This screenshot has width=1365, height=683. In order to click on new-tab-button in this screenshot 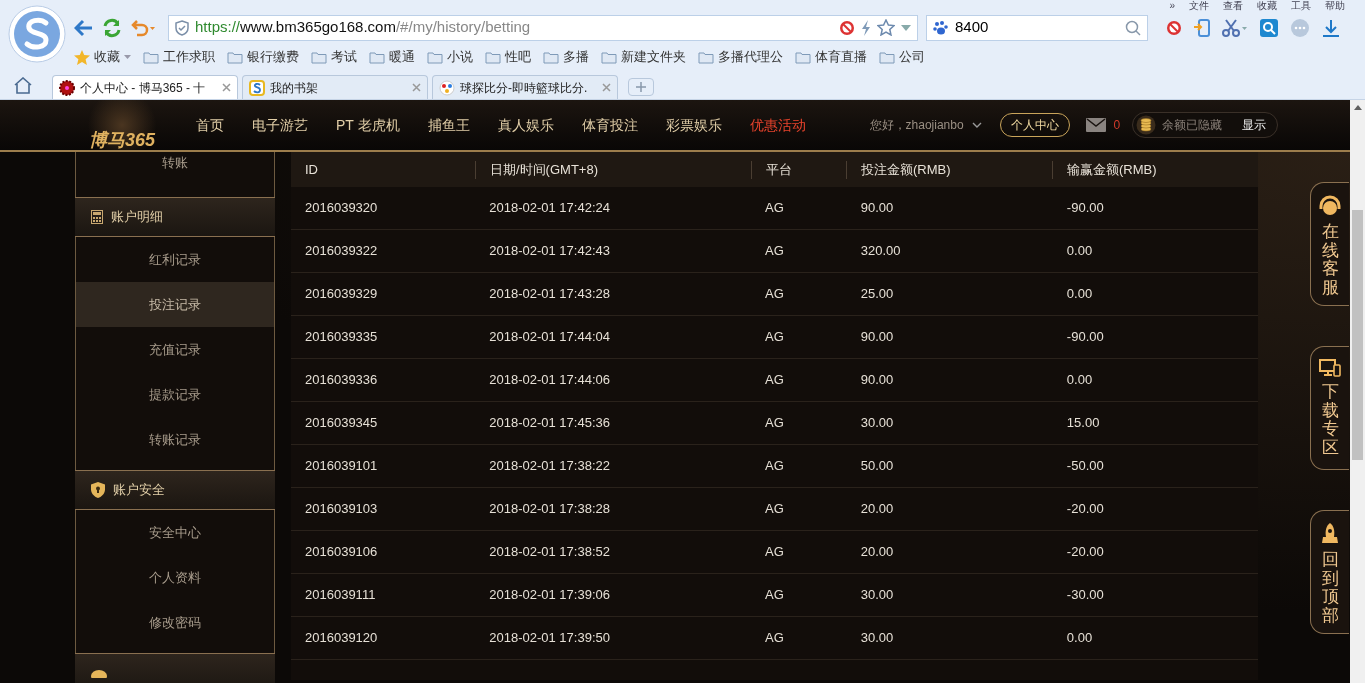, I will do `click(641, 87)`.